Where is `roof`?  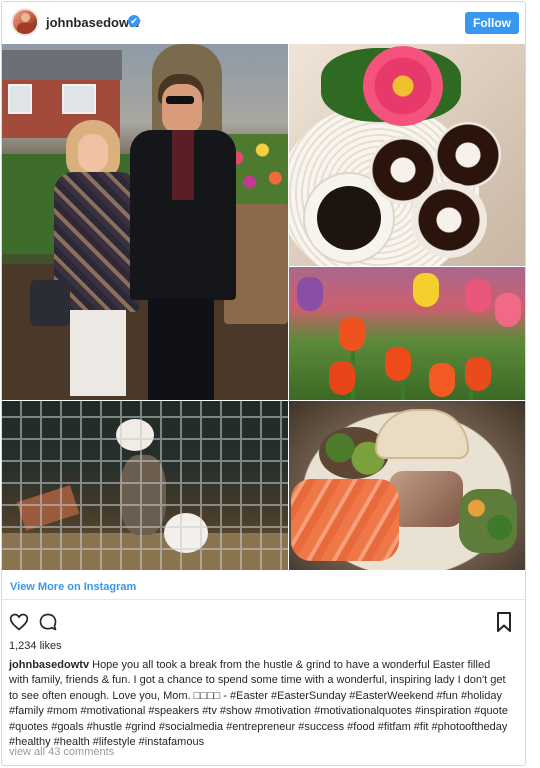 roof is located at coordinates (62, 65).